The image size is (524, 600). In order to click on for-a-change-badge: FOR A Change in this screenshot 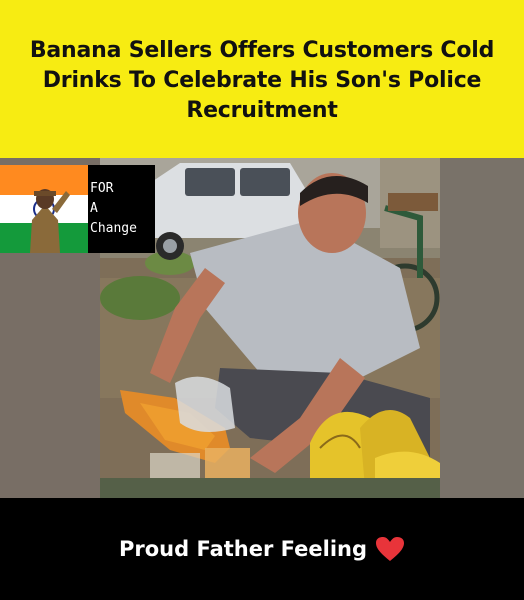, I will do `click(77, 209)`.